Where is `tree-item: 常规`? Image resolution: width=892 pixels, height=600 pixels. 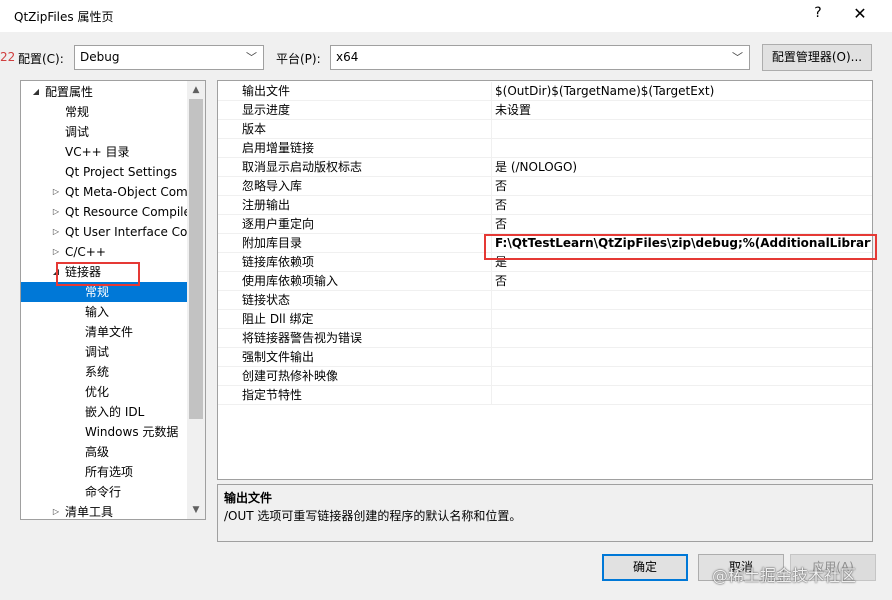
tree-item: 常规 is located at coordinates (104, 112).